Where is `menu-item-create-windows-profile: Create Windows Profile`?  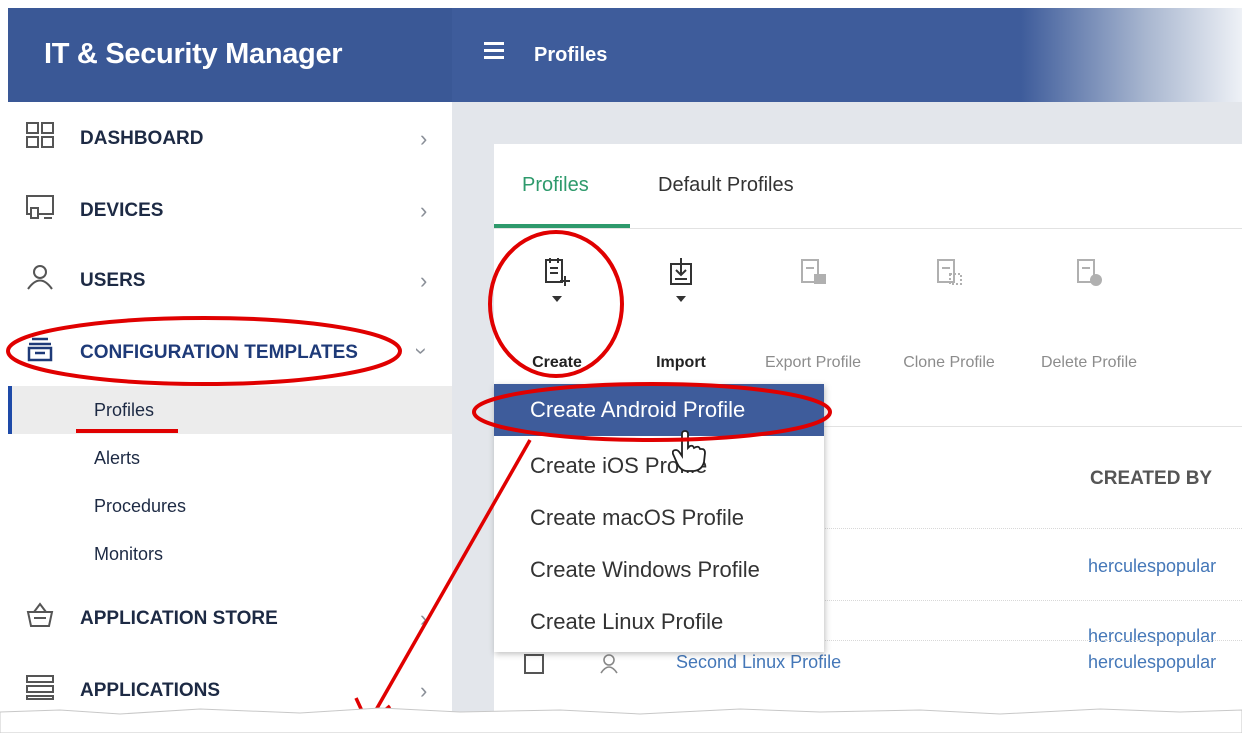 menu-item-create-windows-profile: Create Windows Profile is located at coordinates (659, 570).